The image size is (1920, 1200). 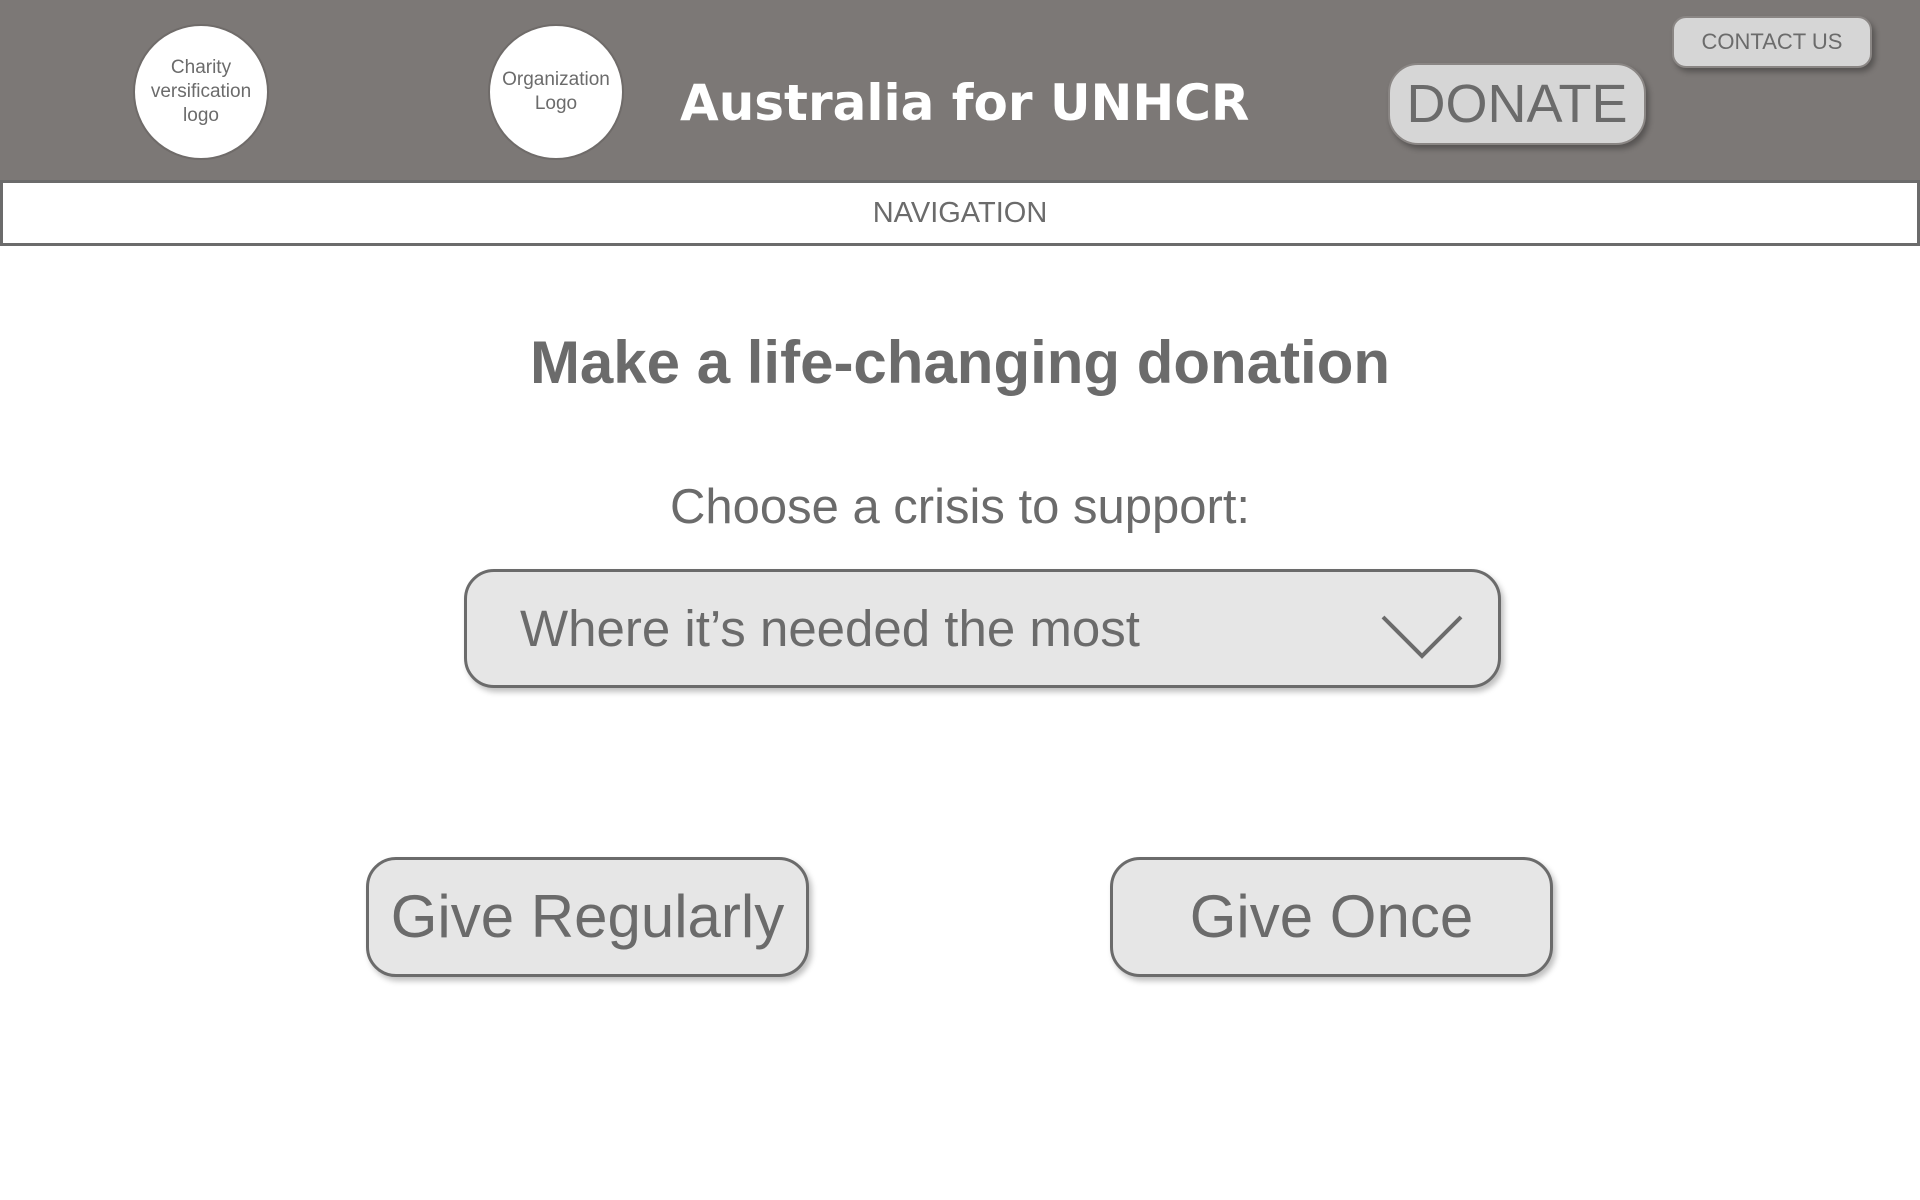 What do you see at coordinates (965, 103) in the screenshot?
I see `site-title: Australia for UNHCR` at bounding box center [965, 103].